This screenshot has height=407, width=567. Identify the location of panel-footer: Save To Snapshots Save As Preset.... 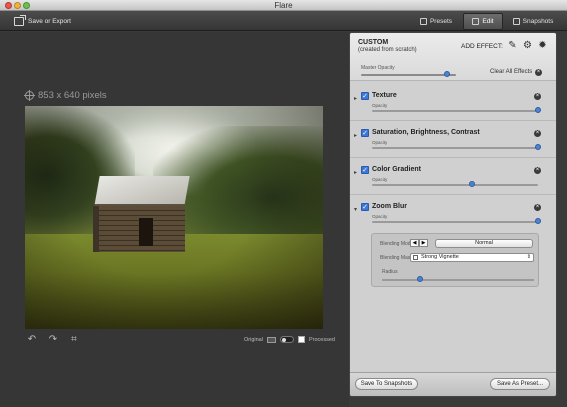
(453, 384).